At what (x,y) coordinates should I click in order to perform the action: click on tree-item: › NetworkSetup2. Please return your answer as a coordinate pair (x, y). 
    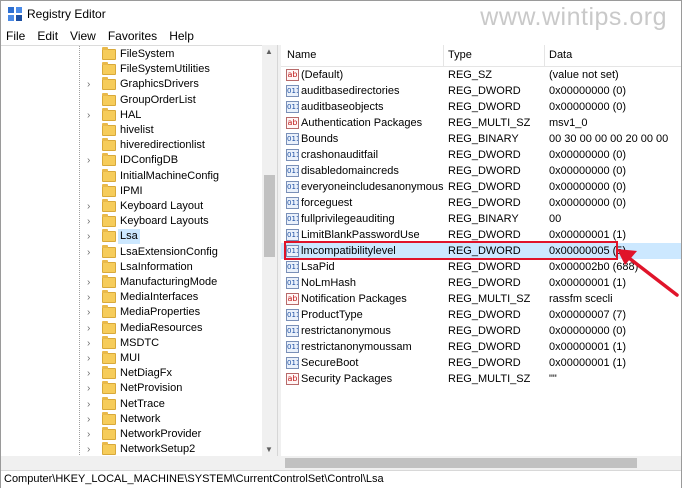
    Looking at the image, I should click on (132, 449).